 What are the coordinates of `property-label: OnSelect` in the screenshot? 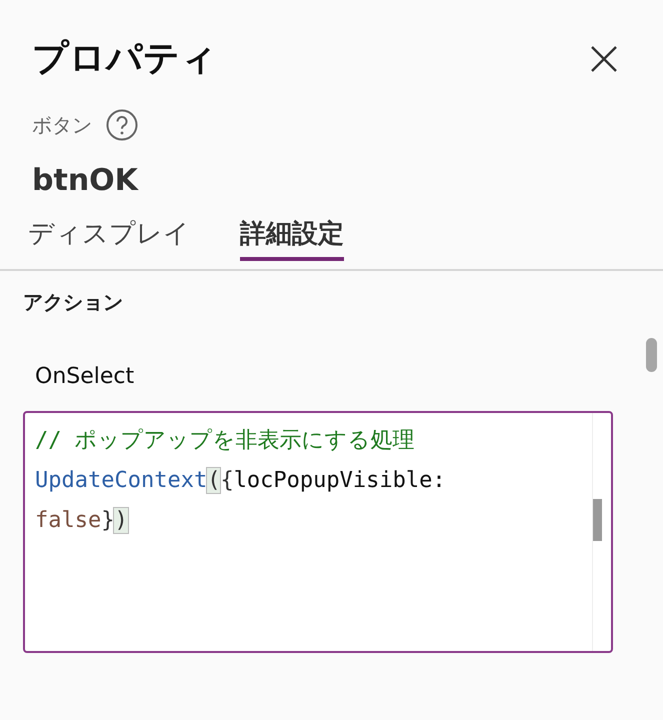 It's located at (85, 377).